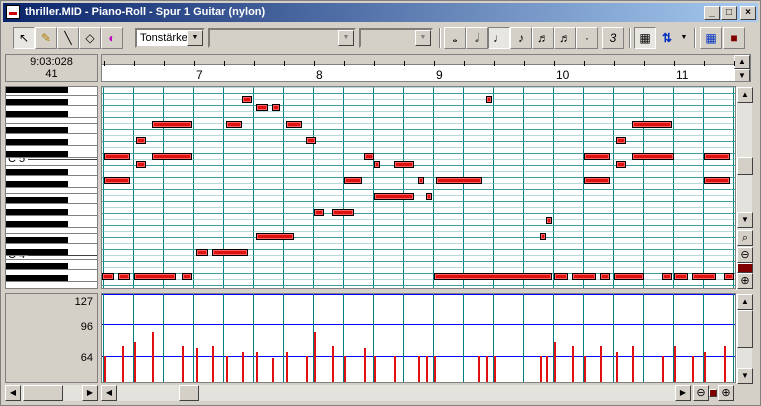 The image size is (761, 406). Describe the element at coordinates (426, 68) in the screenshot. I see `measure-ruler: 7 8 9 10 11 ▲ ▼` at that location.